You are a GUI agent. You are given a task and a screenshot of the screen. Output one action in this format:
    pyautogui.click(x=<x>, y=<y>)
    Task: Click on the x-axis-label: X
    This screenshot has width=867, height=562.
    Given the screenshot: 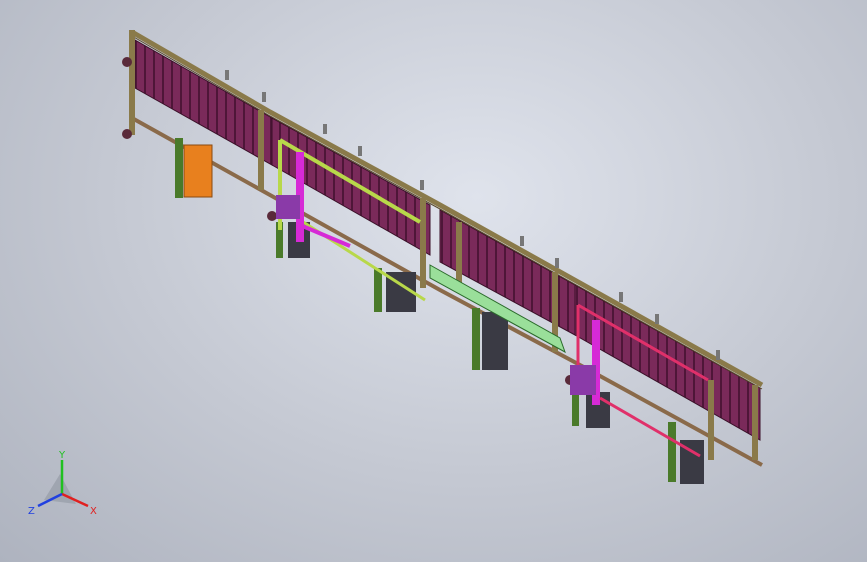 What is the action you would take?
    pyautogui.click(x=93, y=511)
    